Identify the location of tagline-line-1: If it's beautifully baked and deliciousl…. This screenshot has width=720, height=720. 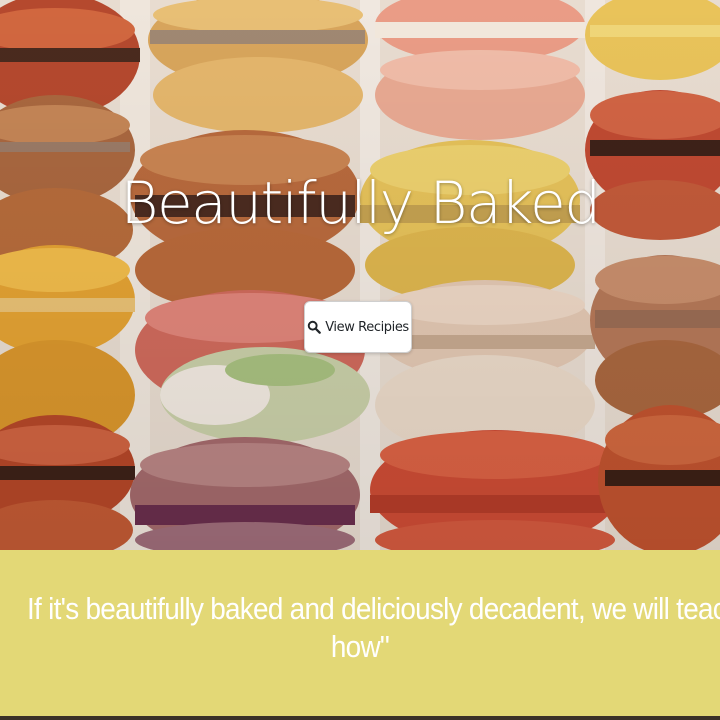
(373, 608).